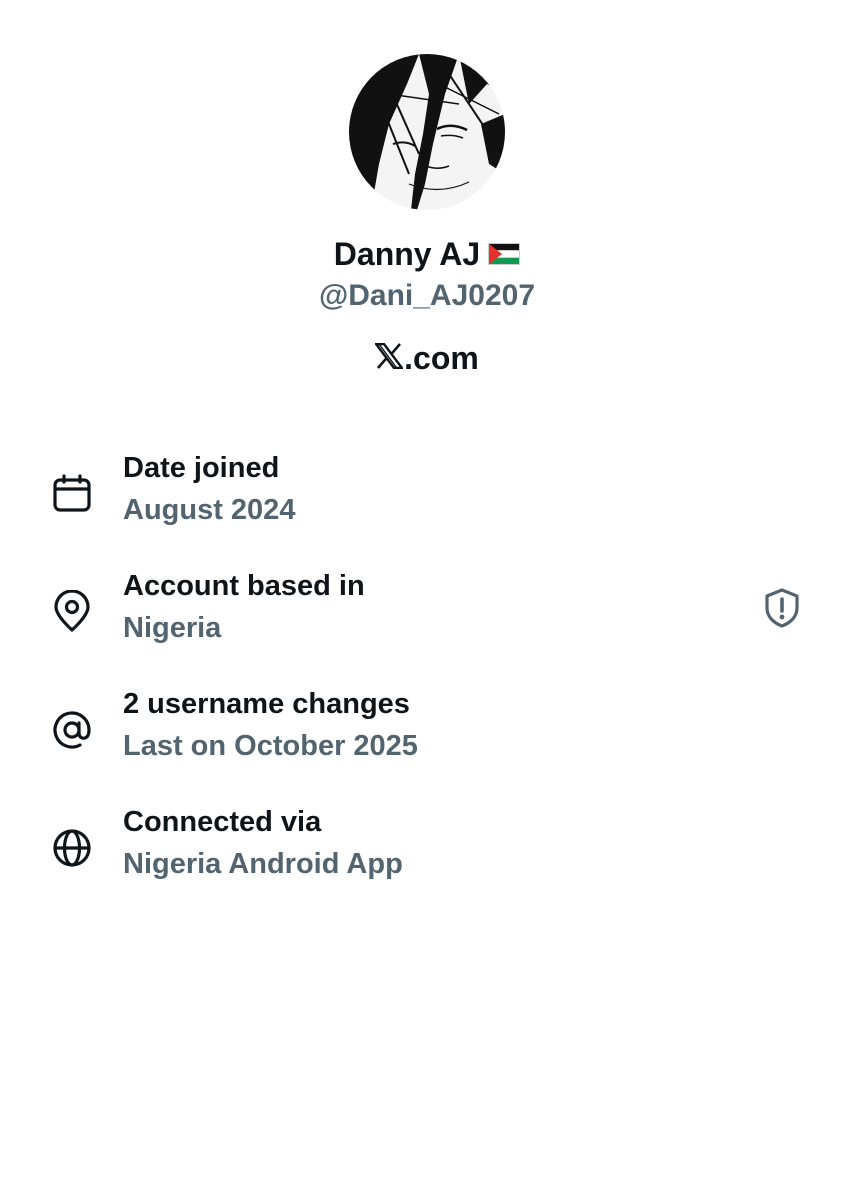 The height and width of the screenshot is (1199, 854). I want to click on detail-title: 2 username changes, so click(266, 704).